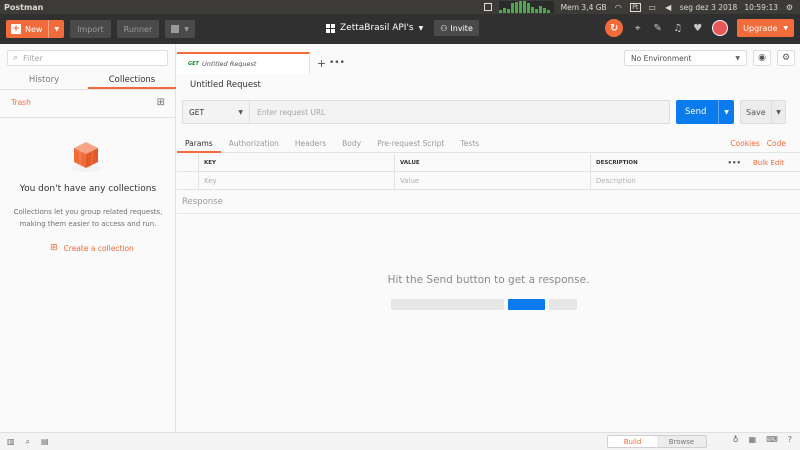 This screenshot has width=800, height=450. I want to click on wifi-icon: ◠, so click(618, 7).